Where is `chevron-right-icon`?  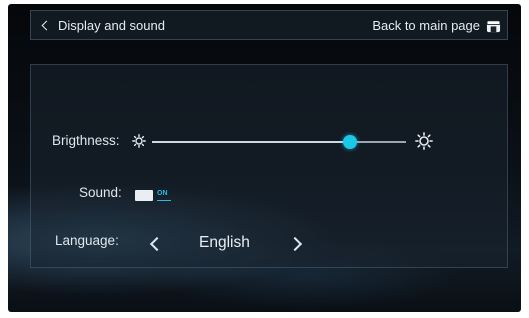 chevron-right-icon is located at coordinates (295, 244).